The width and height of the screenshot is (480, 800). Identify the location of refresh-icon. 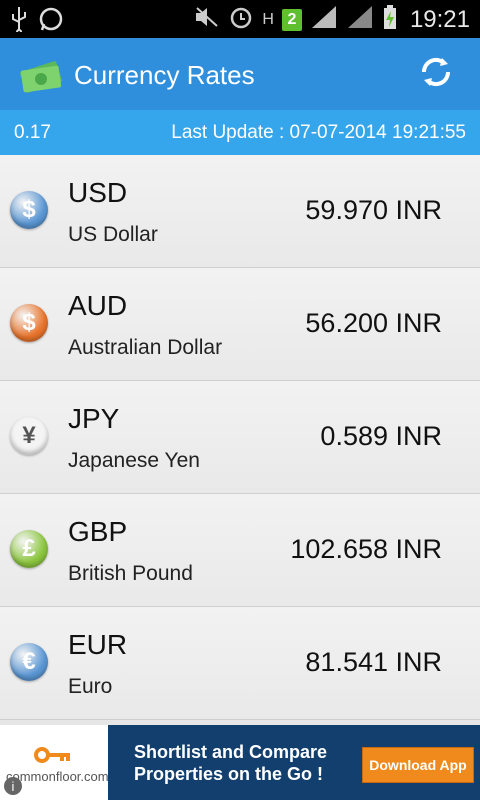
(436, 74).